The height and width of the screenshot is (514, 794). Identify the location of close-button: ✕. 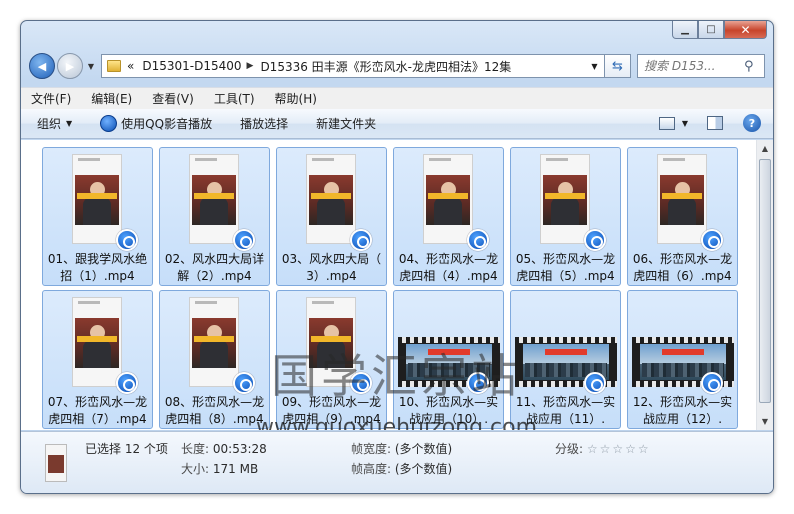
(745, 30).